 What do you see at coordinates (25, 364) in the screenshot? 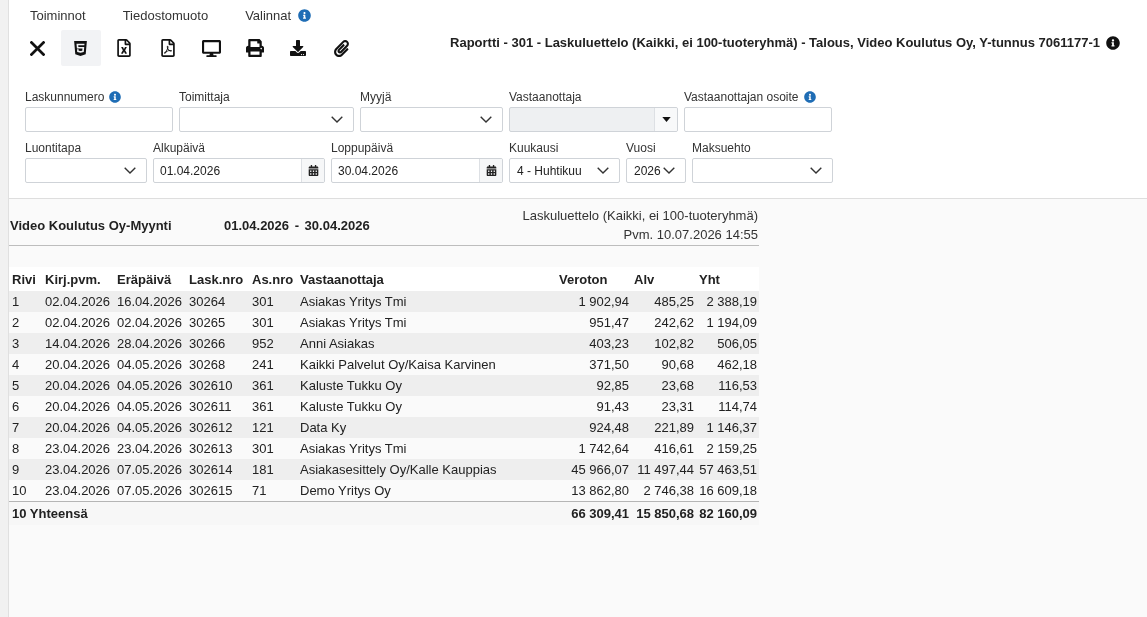
I see `table-cell: 4` at bounding box center [25, 364].